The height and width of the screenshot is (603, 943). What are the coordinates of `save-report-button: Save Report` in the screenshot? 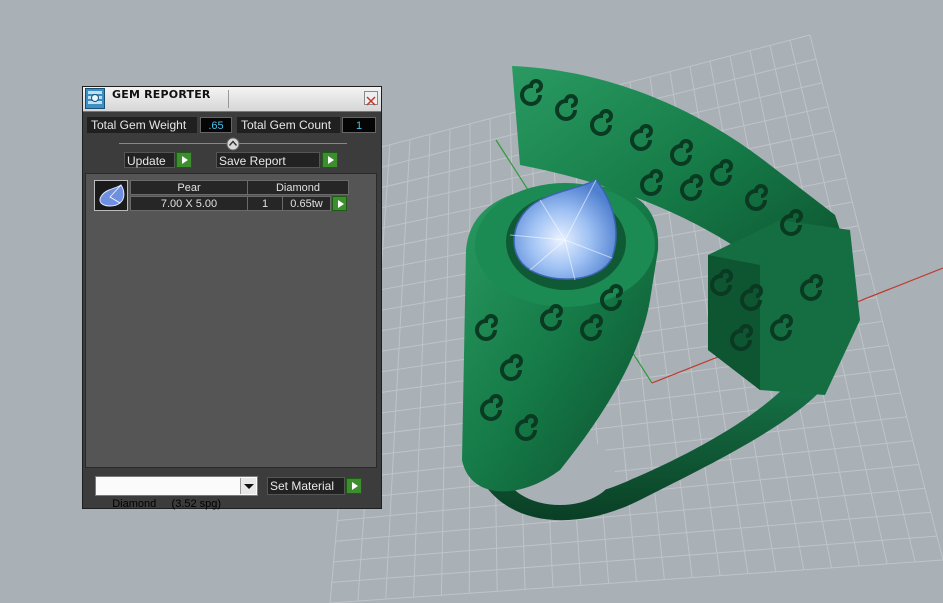 It's located at (268, 160).